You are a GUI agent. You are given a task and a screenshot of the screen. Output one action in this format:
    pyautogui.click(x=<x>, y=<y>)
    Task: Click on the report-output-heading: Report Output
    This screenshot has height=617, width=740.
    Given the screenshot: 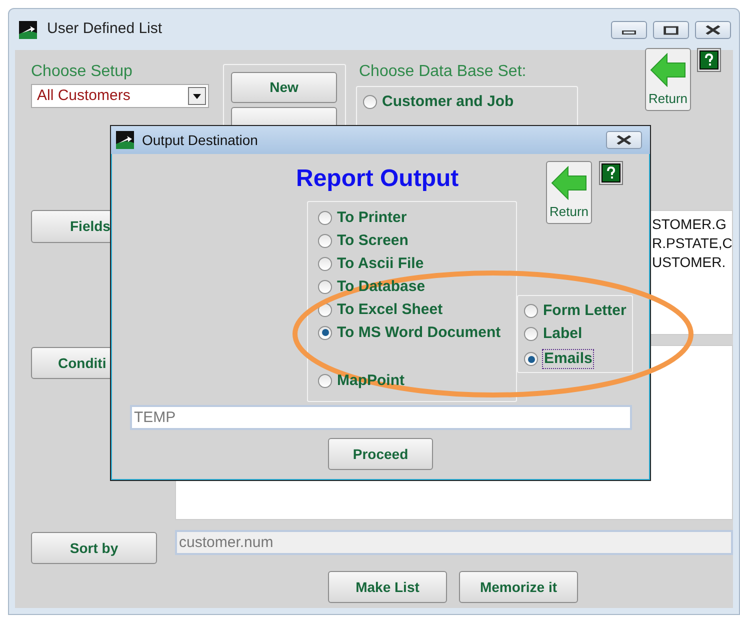 What is the action you would take?
    pyautogui.click(x=378, y=179)
    